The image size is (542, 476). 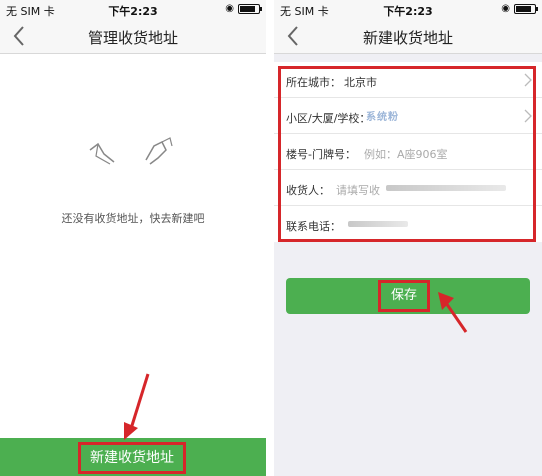 What do you see at coordinates (133, 218) in the screenshot?
I see `empty-message: 还没有收货地址，快去新建吧` at bounding box center [133, 218].